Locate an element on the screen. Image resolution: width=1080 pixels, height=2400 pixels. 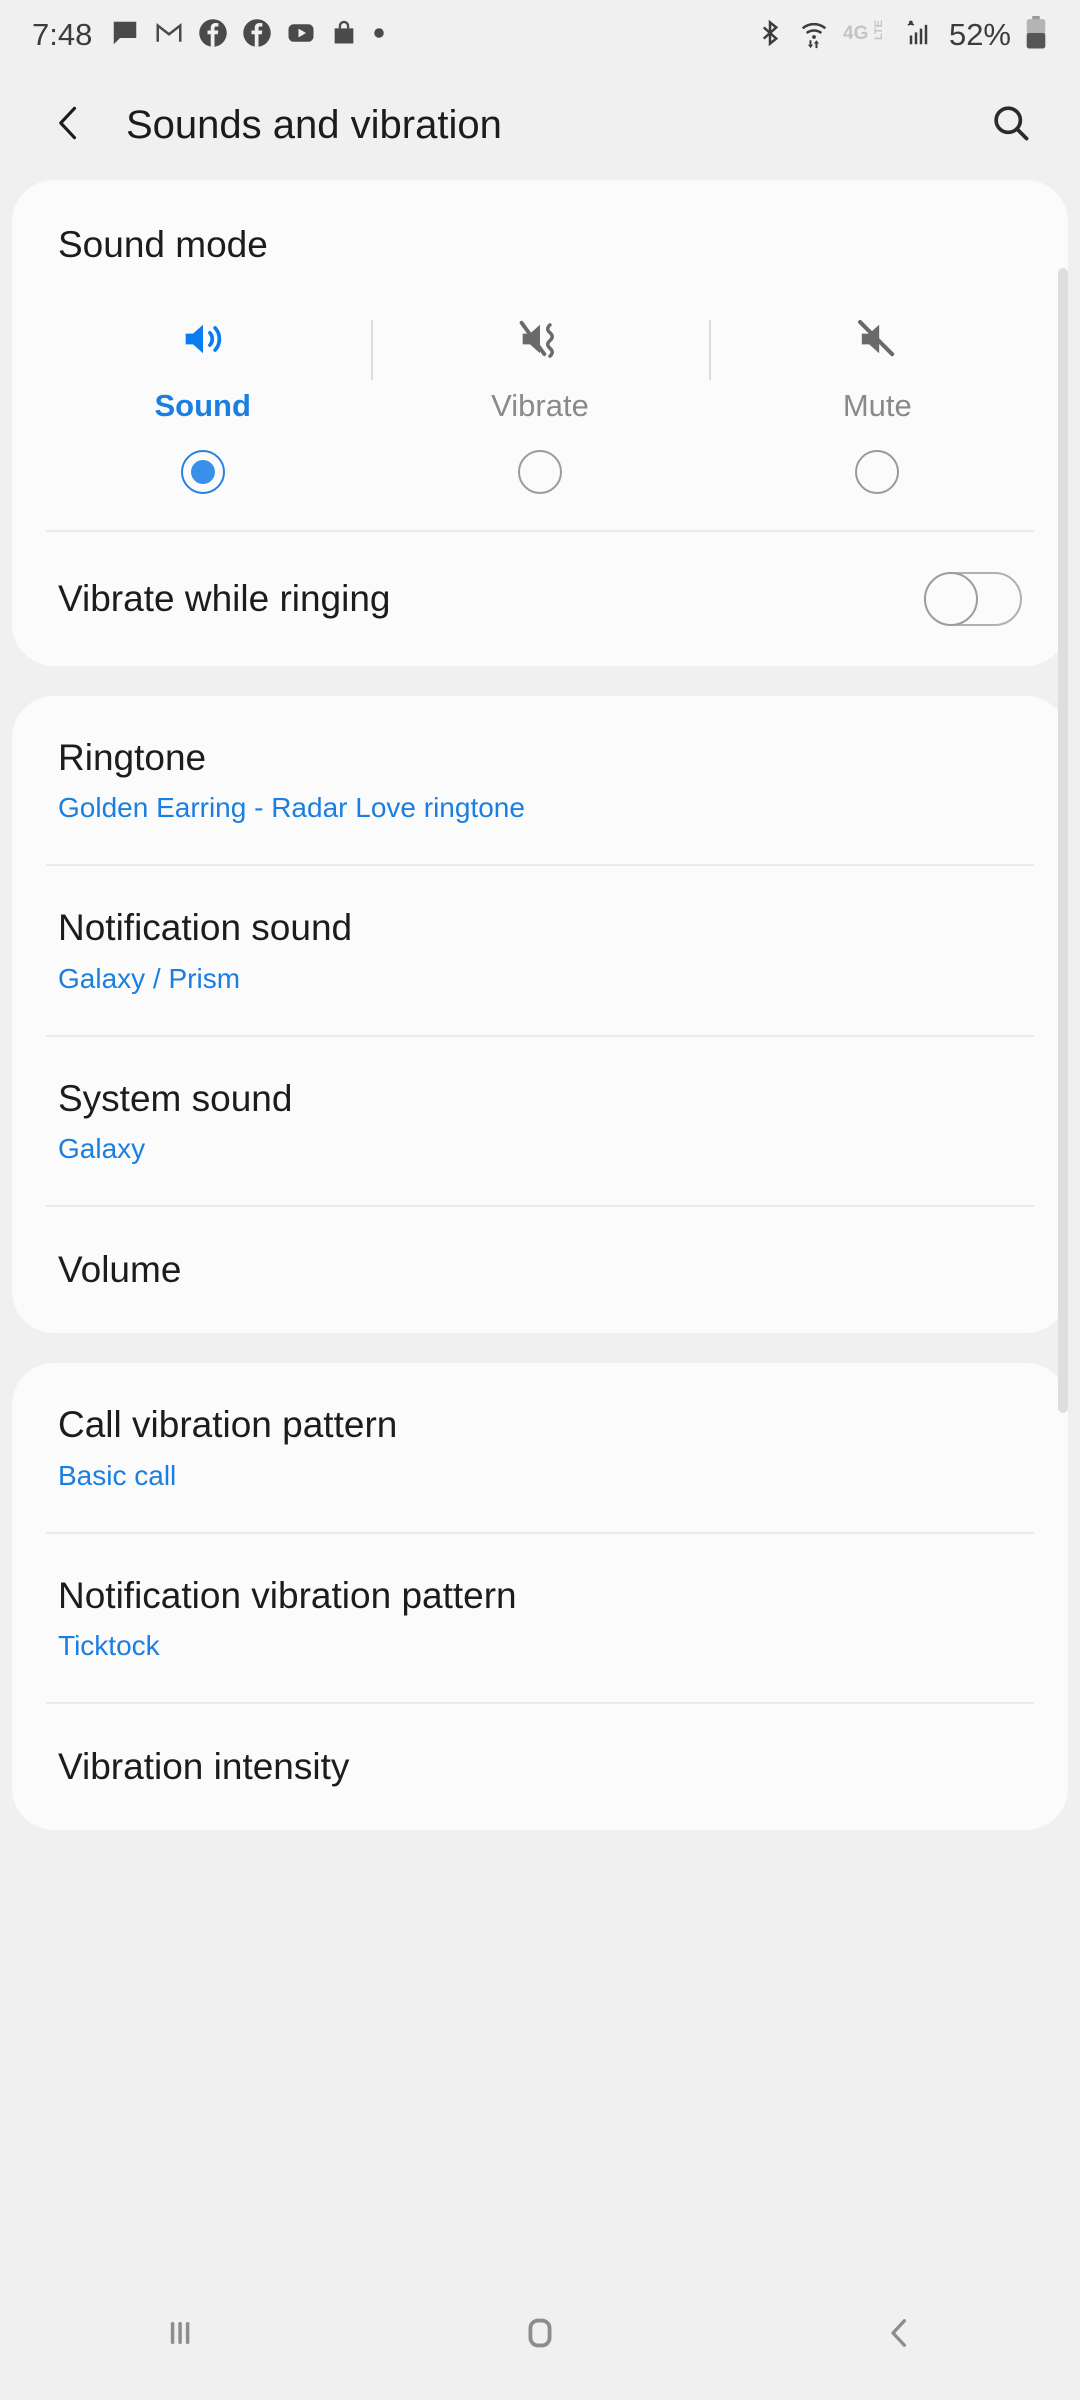
radio-sound is located at coordinates (202, 472).